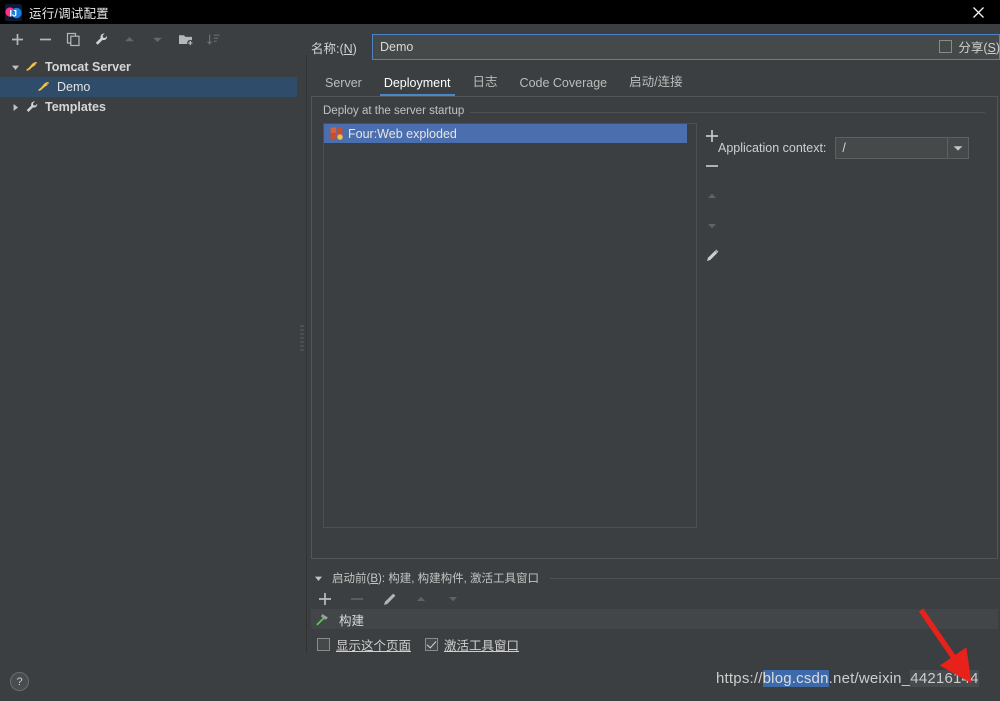 This screenshot has height=701, width=1000. Describe the element at coordinates (564, 86) in the screenshot. I see `tab-code-coverage: Code Coverage` at that location.